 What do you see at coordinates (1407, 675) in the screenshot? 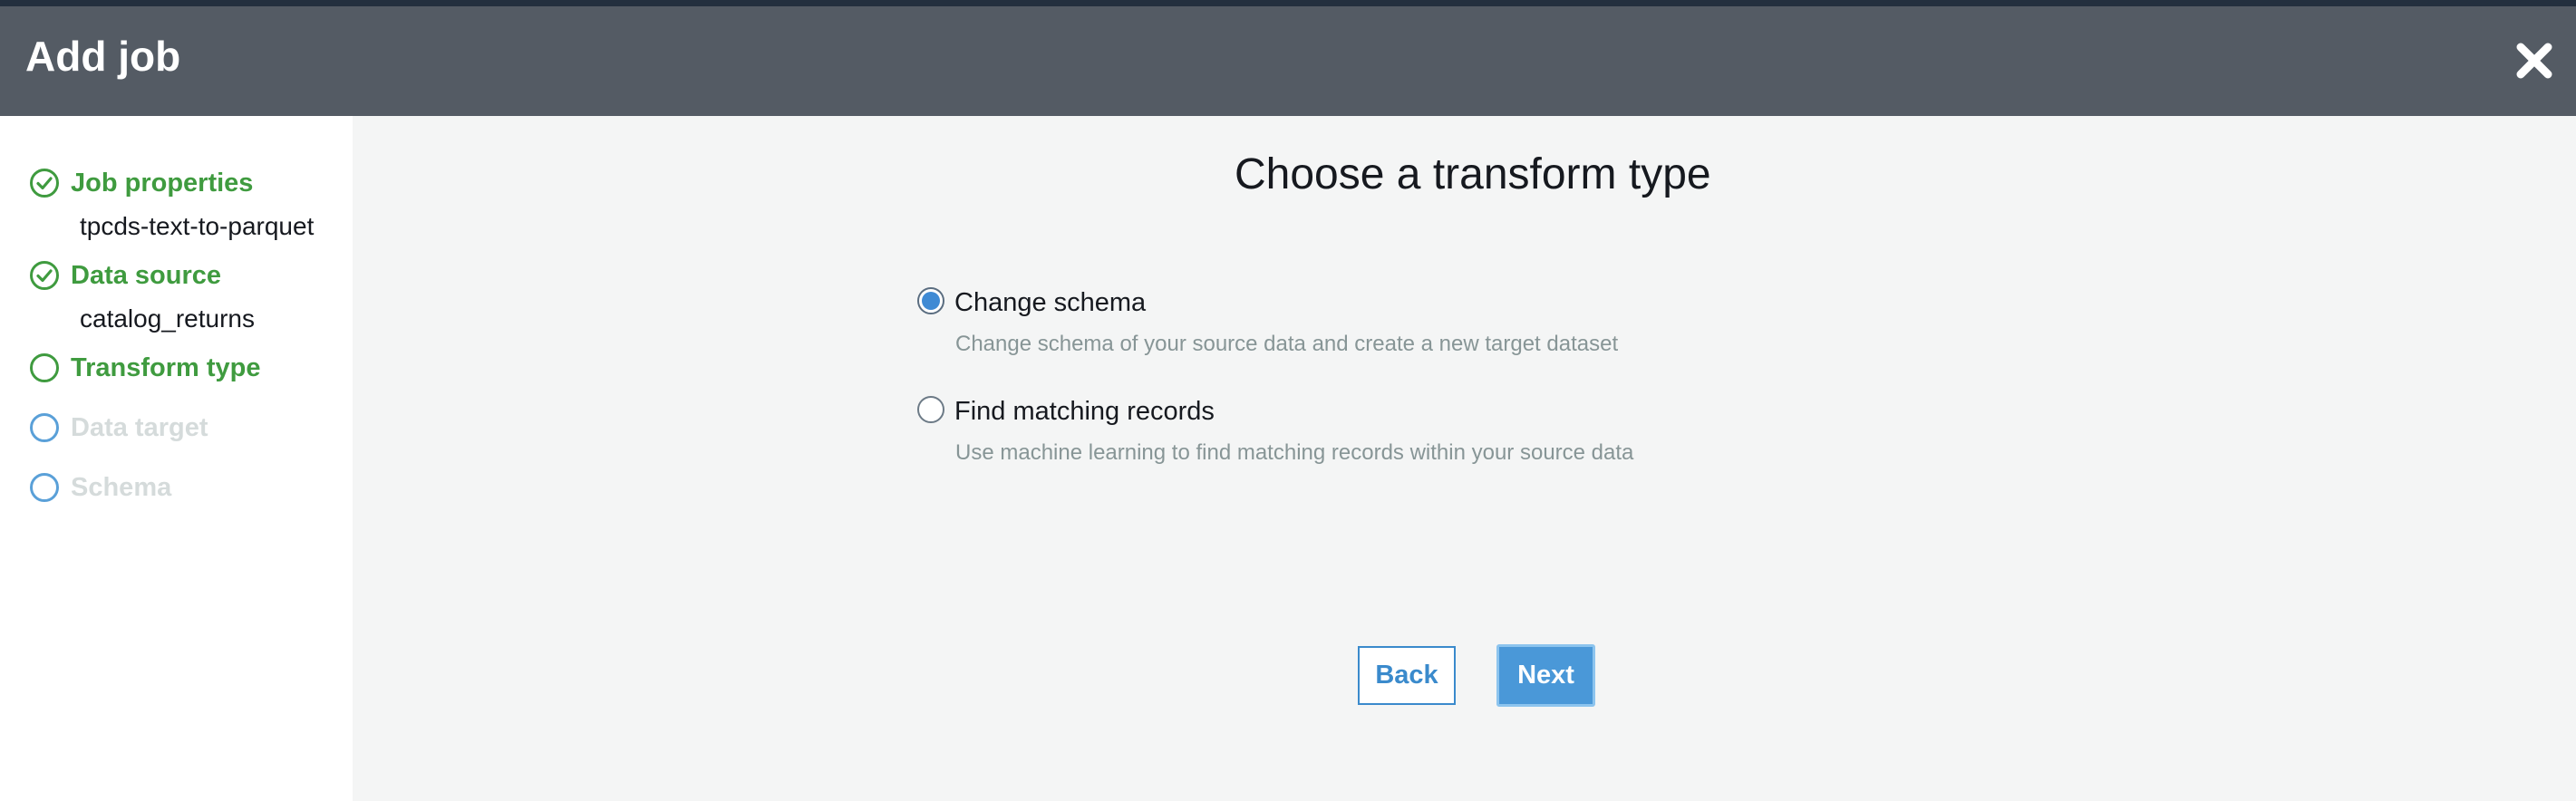
I see `back-button: Back` at bounding box center [1407, 675].